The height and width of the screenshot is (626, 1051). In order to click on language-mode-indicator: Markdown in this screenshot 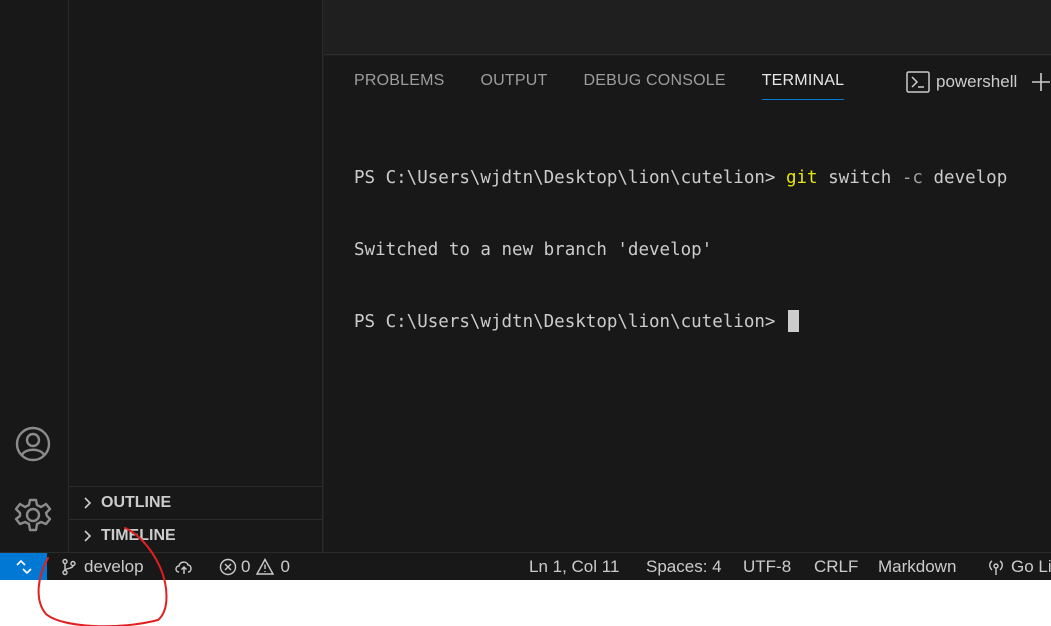, I will do `click(917, 566)`.